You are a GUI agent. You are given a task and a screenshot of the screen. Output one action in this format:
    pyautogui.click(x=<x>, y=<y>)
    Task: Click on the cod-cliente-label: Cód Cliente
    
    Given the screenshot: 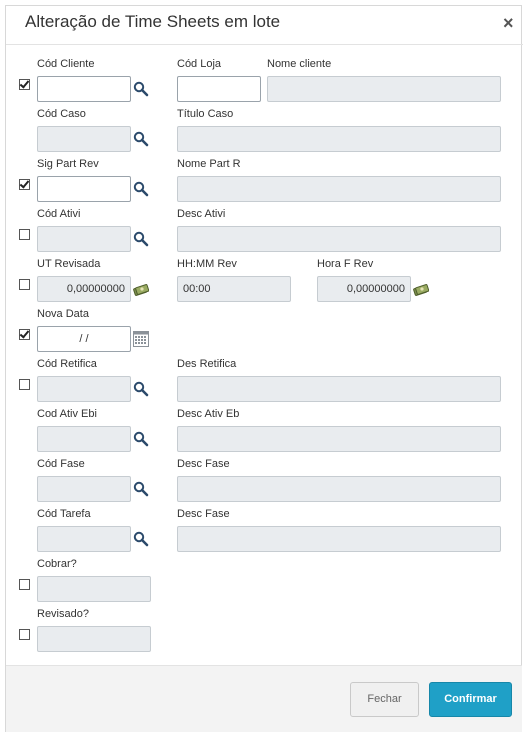 What is the action you would take?
    pyautogui.click(x=66, y=64)
    